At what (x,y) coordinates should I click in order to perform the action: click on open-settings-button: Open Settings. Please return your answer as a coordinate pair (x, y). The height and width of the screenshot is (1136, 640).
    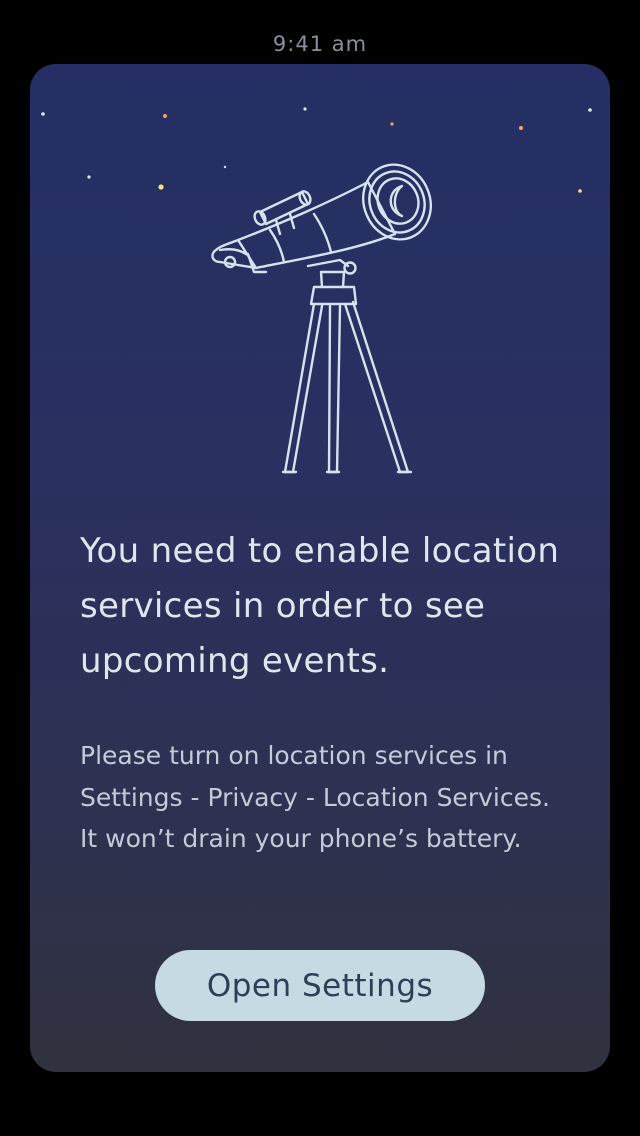
    Looking at the image, I should click on (320, 985).